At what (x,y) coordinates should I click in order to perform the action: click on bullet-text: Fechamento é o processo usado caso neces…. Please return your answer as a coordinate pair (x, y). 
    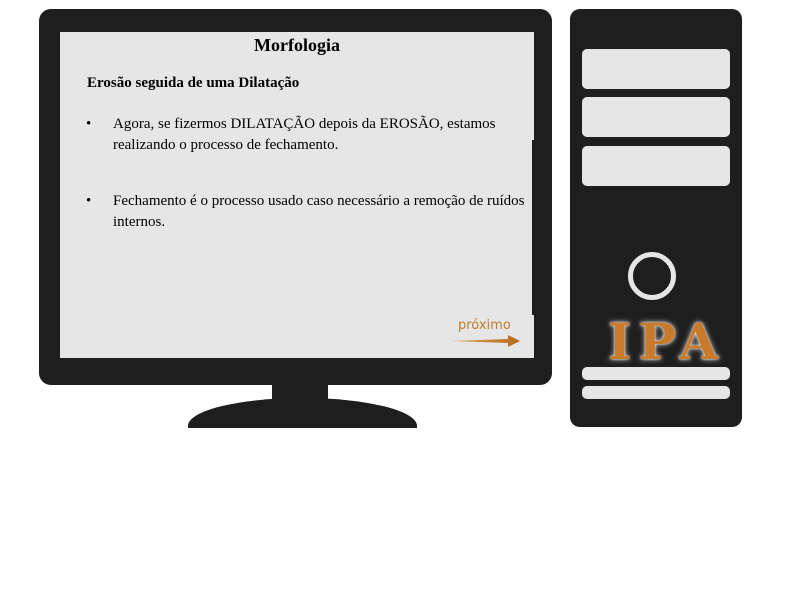
    Looking at the image, I should click on (319, 211).